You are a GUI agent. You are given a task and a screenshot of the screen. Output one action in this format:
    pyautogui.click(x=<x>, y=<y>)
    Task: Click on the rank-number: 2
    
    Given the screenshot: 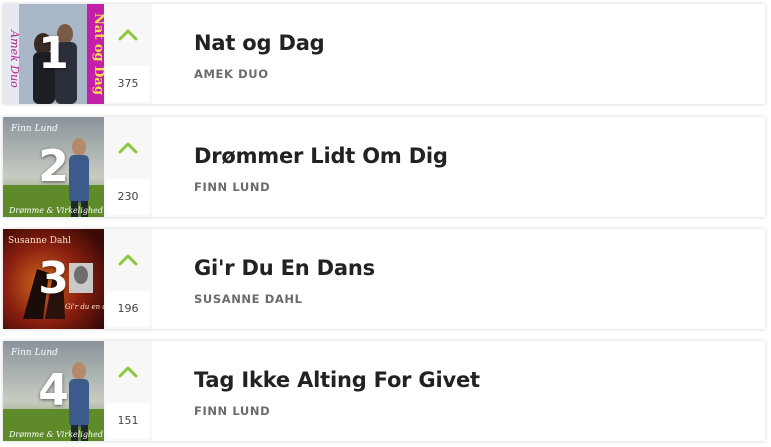 What is the action you would take?
    pyautogui.click(x=53, y=166)
    